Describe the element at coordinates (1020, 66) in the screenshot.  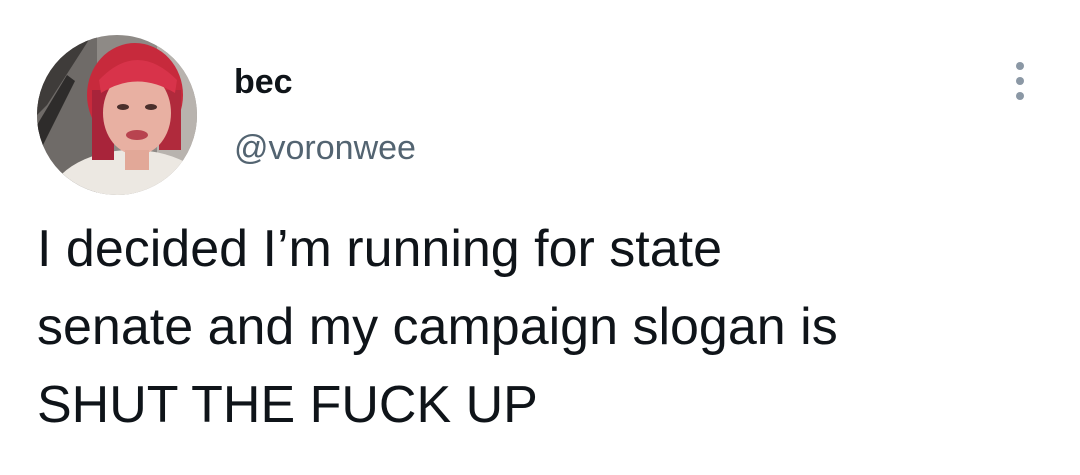
I see `more-options-icon` at that location.